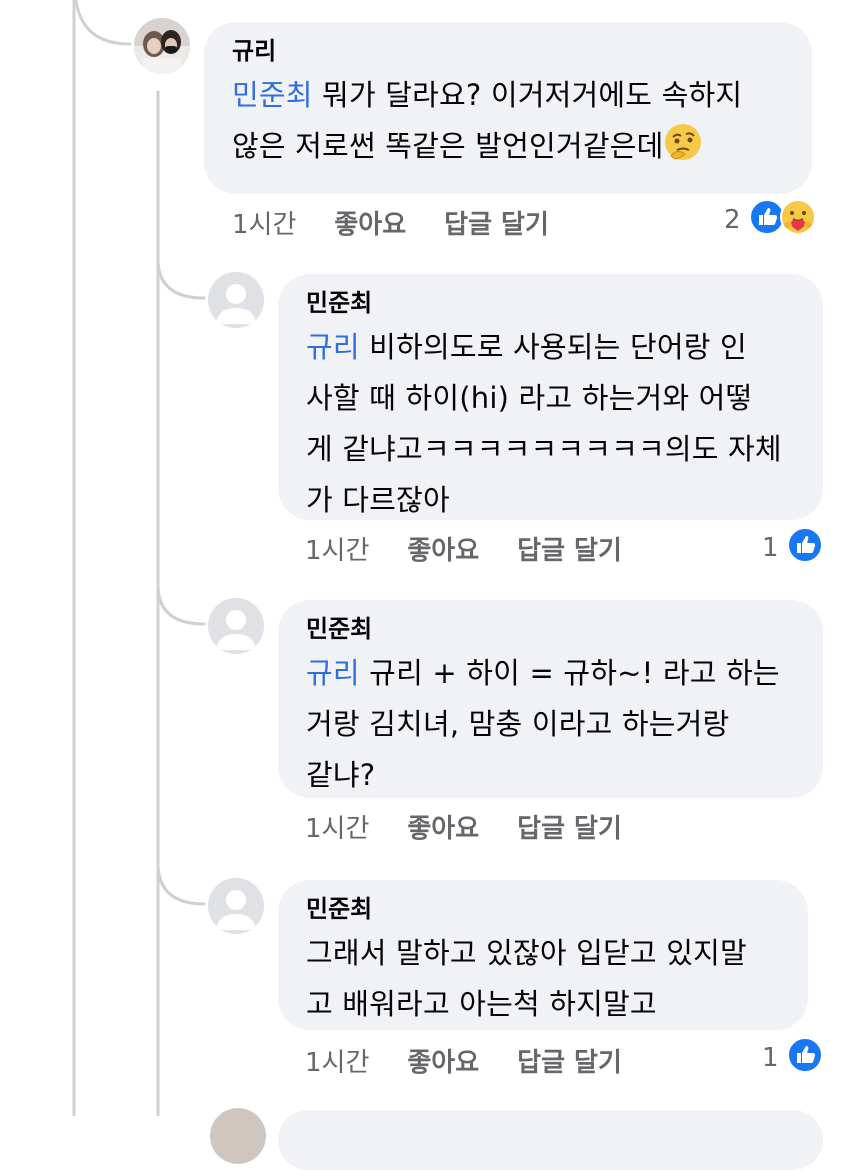 This screenshot has height=1170, width=850. Describe the element at coordinates (732, 220) in the screenshot. I see `reaction-count: 2` at that location.